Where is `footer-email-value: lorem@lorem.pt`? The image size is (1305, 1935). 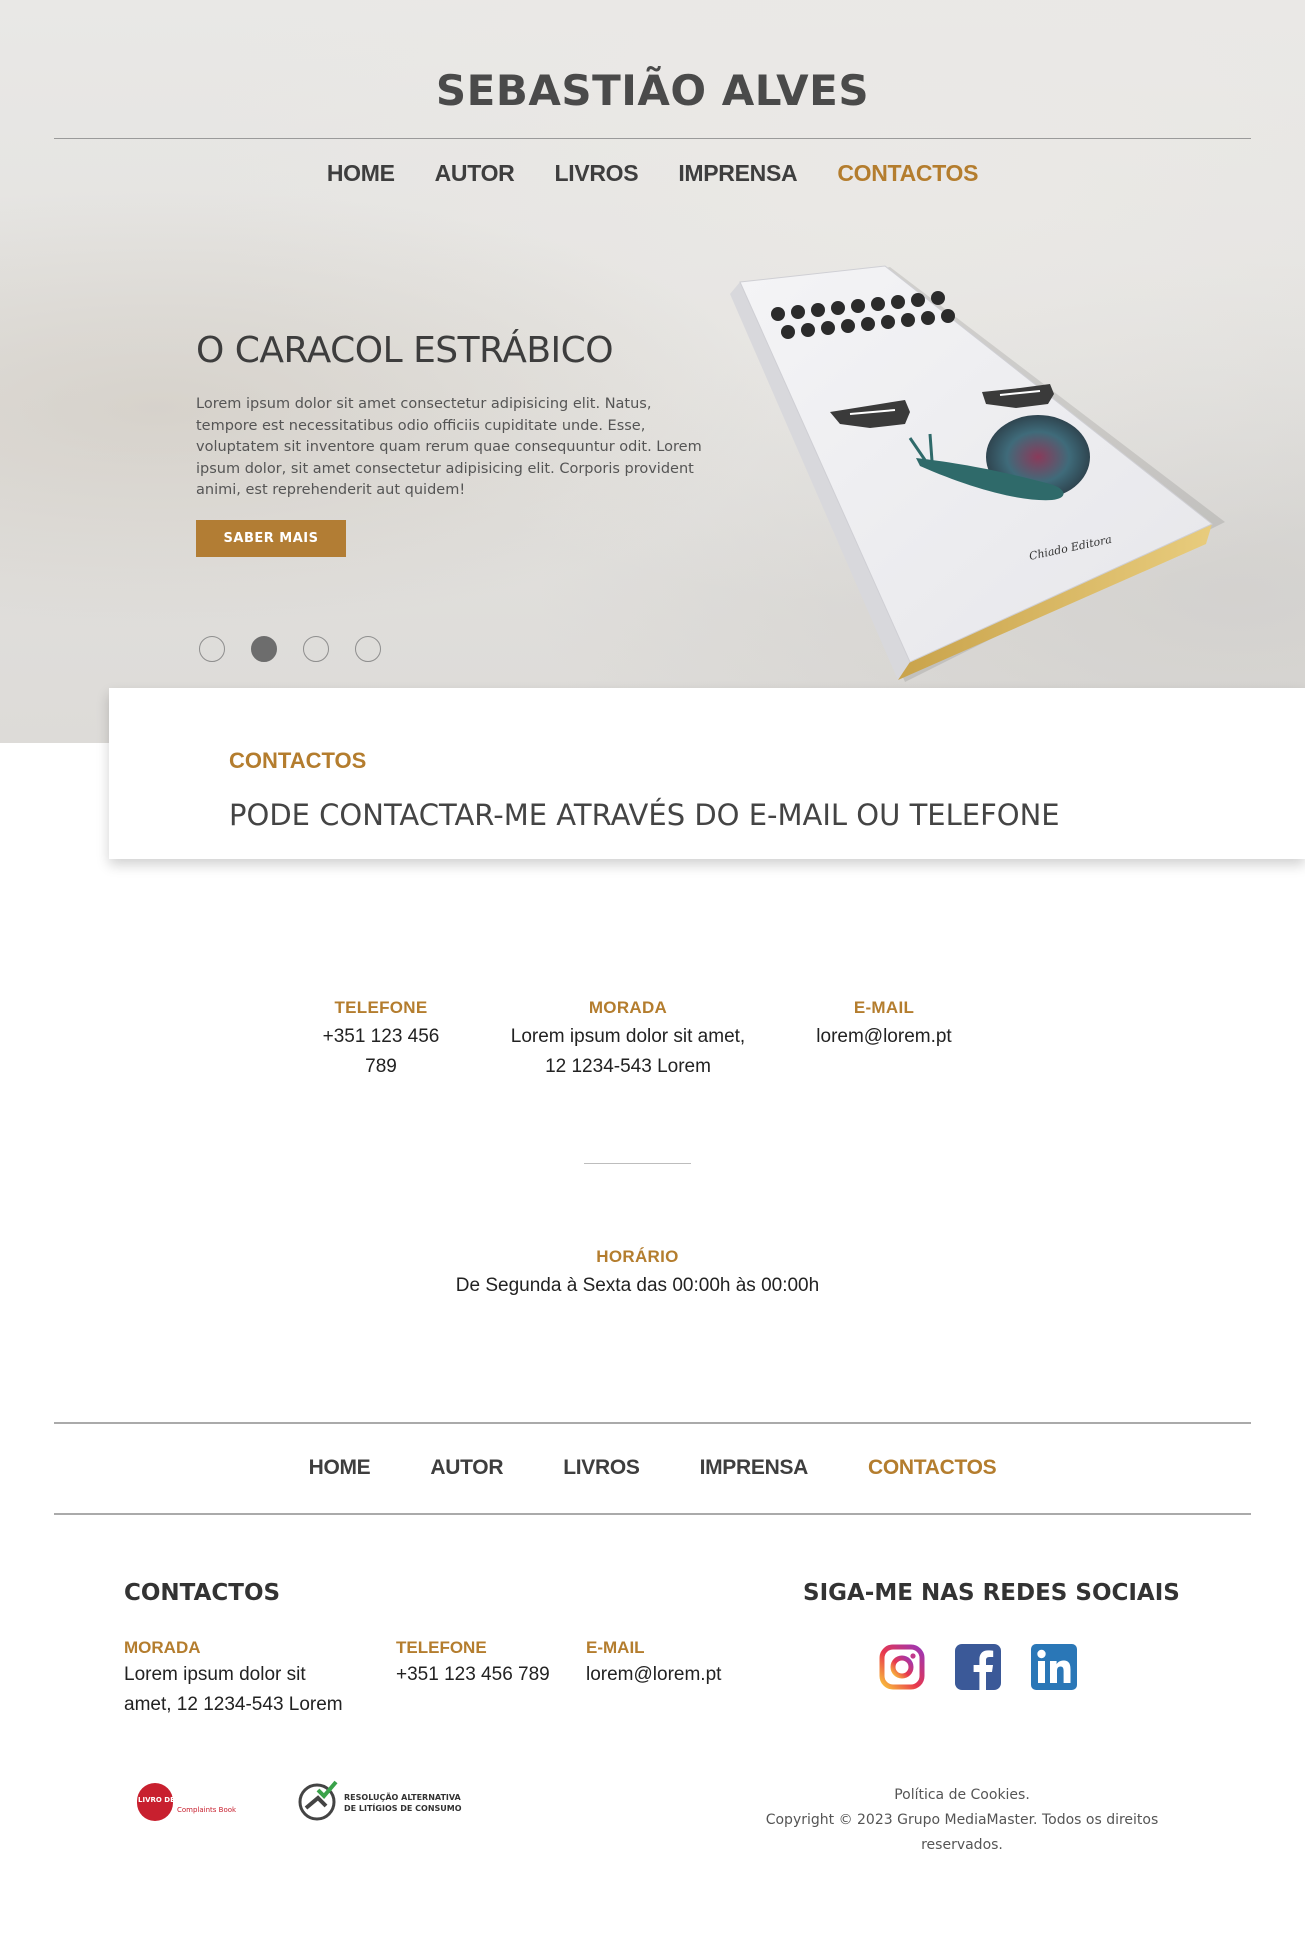
footer-email-value: lorem@lorem.pt is located at coordinates (676, 1675).